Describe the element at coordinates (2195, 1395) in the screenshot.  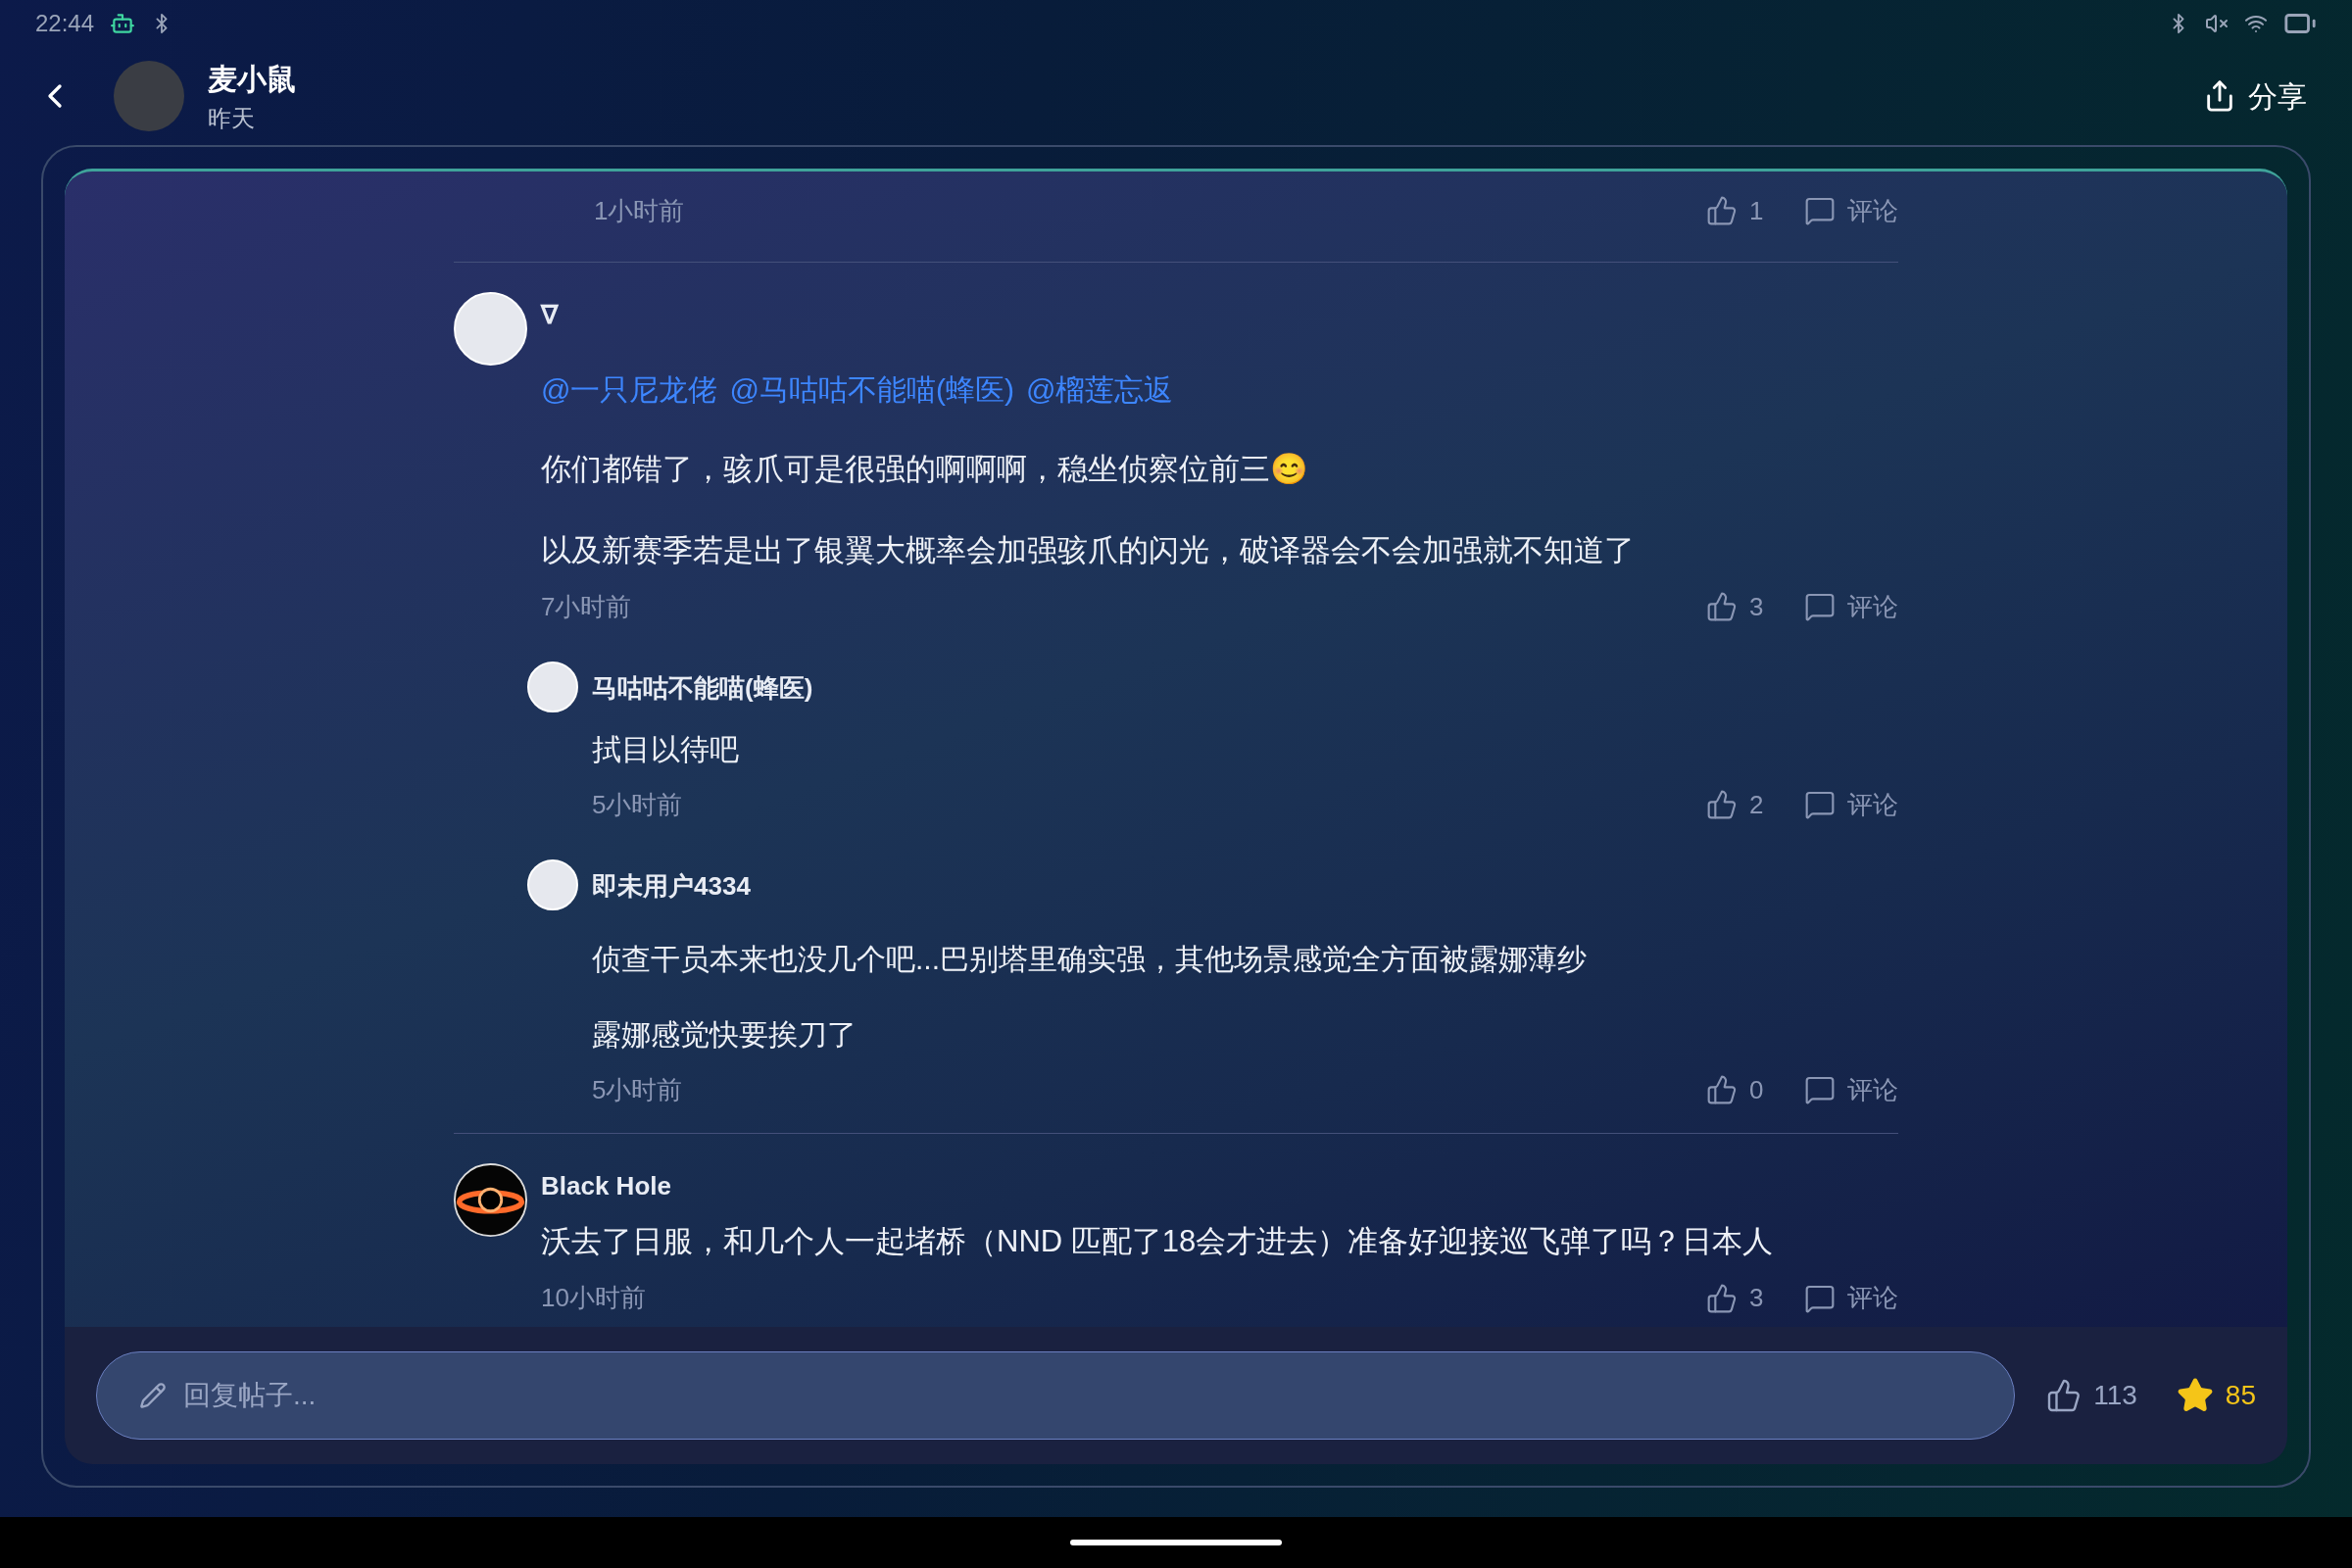
I see `star-icon` at that location.